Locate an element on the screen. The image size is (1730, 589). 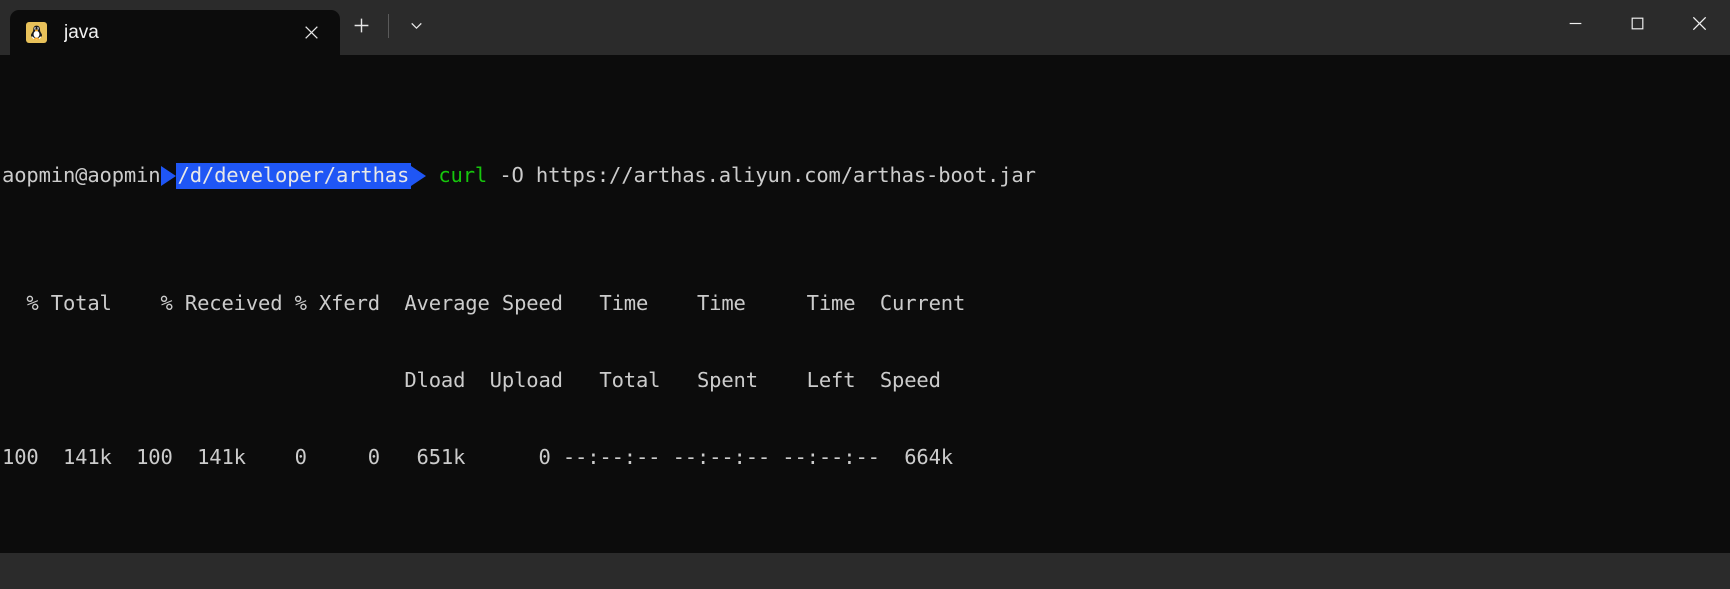
curl-header-row-2: Dload Upload Total Spent Left Speed is located at coordinates (471, 380).